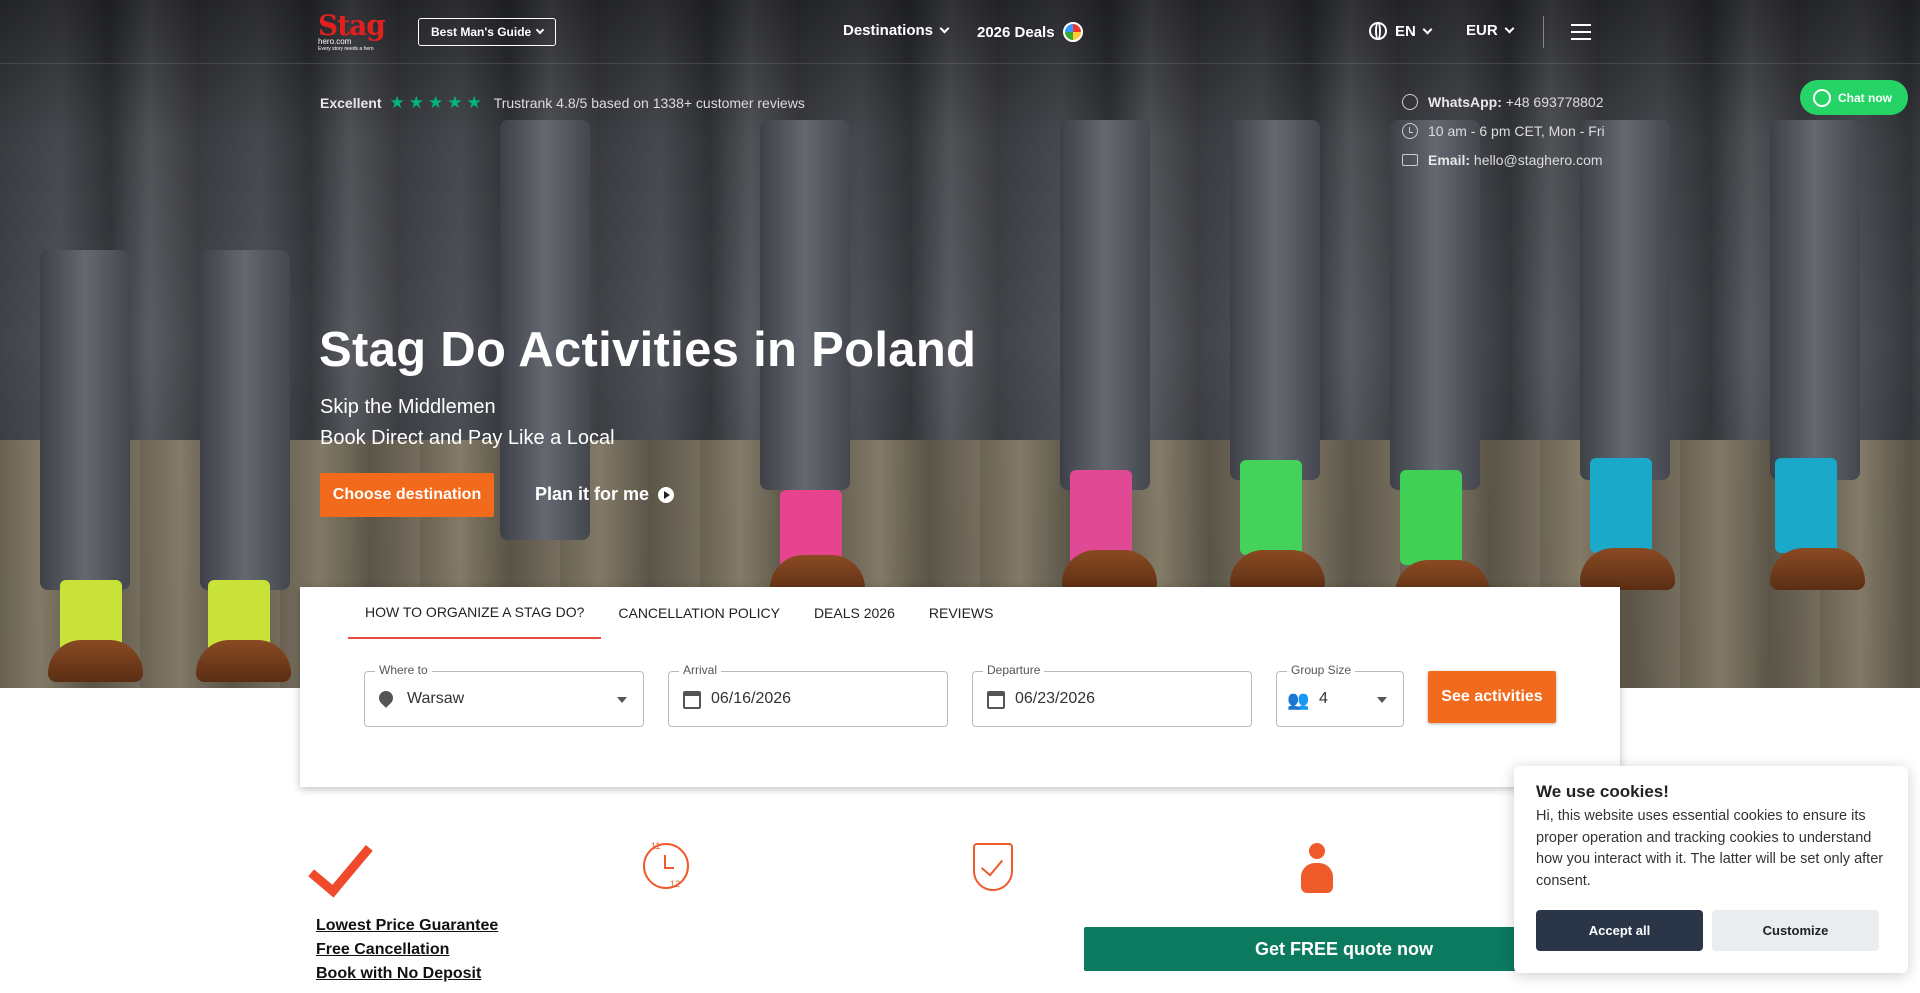 Image resolution: width=1920 pixels, height=993 pixels. Describe the element at coordinates (1340, 695) in the screenshot. I see `group-size-select: Group Size 👥 4` at that location.